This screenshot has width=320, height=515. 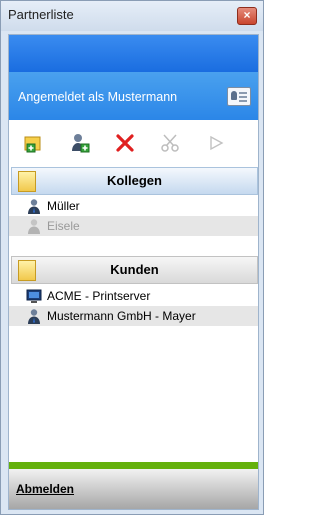 I want to click on play-icon, so click(x=216, y=143).